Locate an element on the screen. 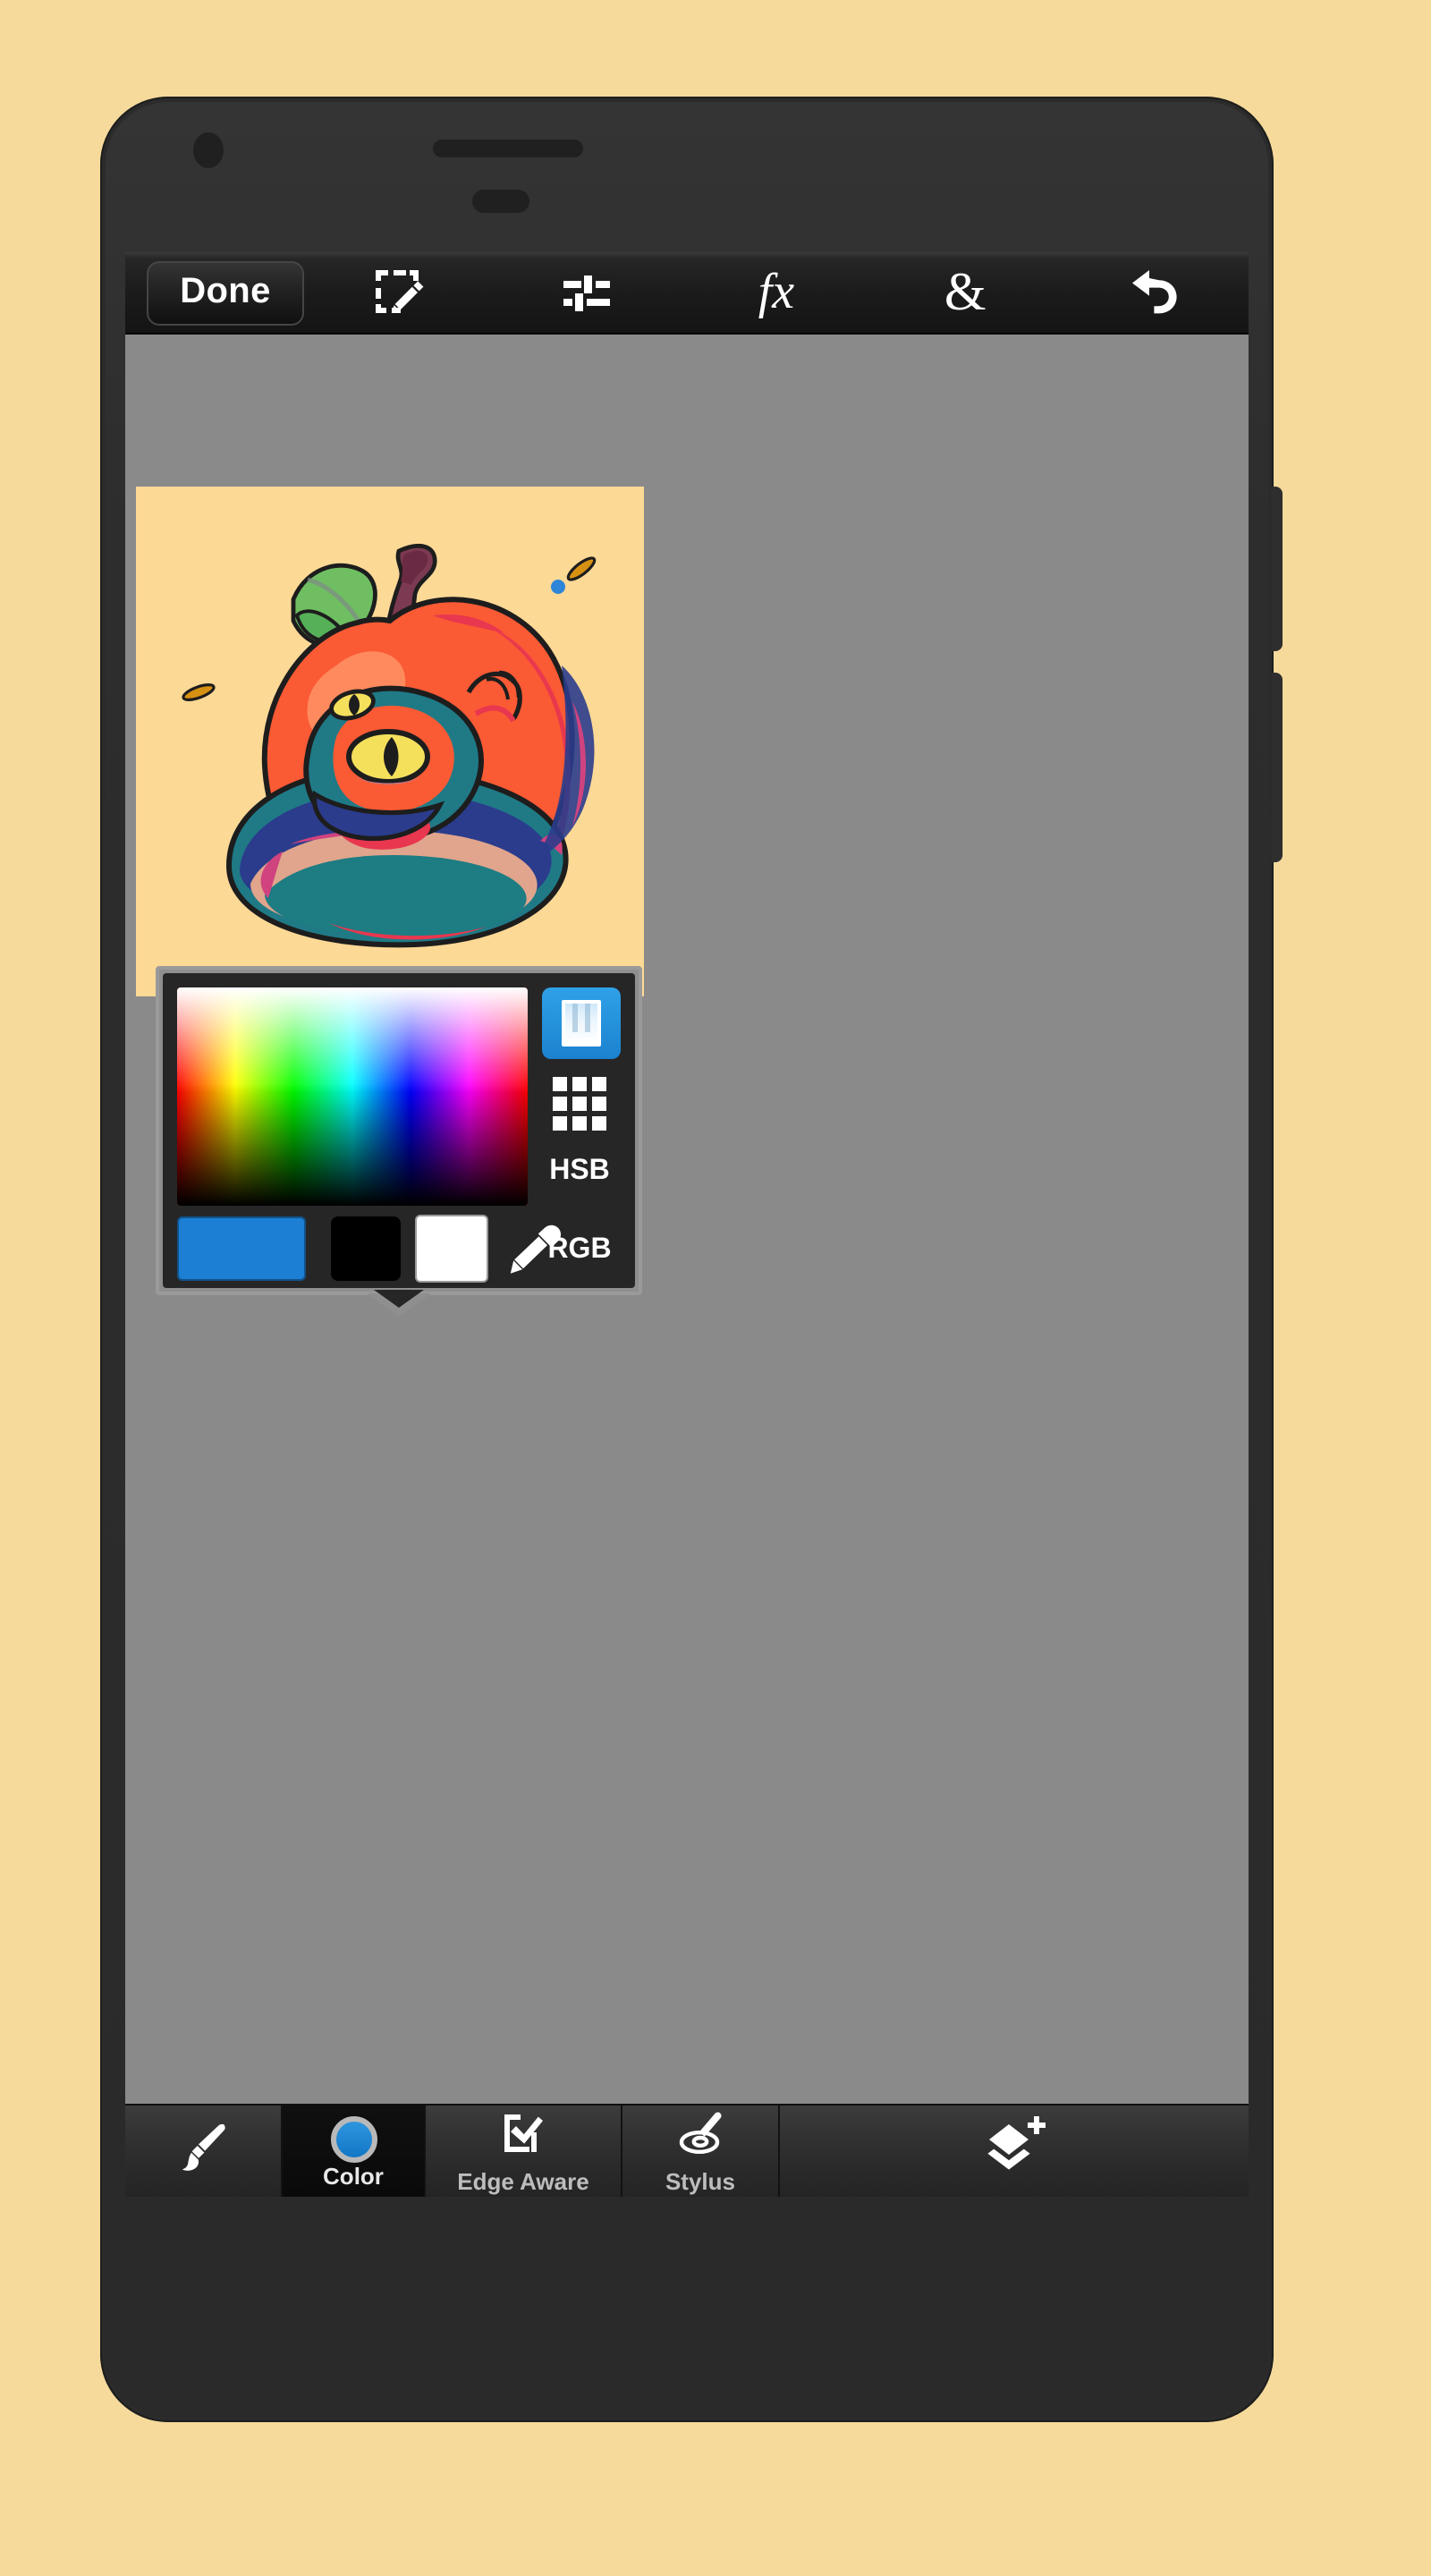  edge-aware-tool-label: Edge Aware is located at coordinates (523, 2181).